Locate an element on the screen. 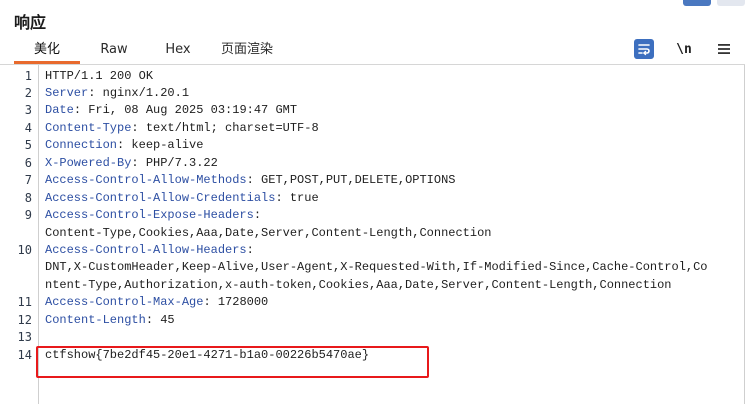  line-content: Server: nginx/1.20.1 is located at coordinates (117, 93).